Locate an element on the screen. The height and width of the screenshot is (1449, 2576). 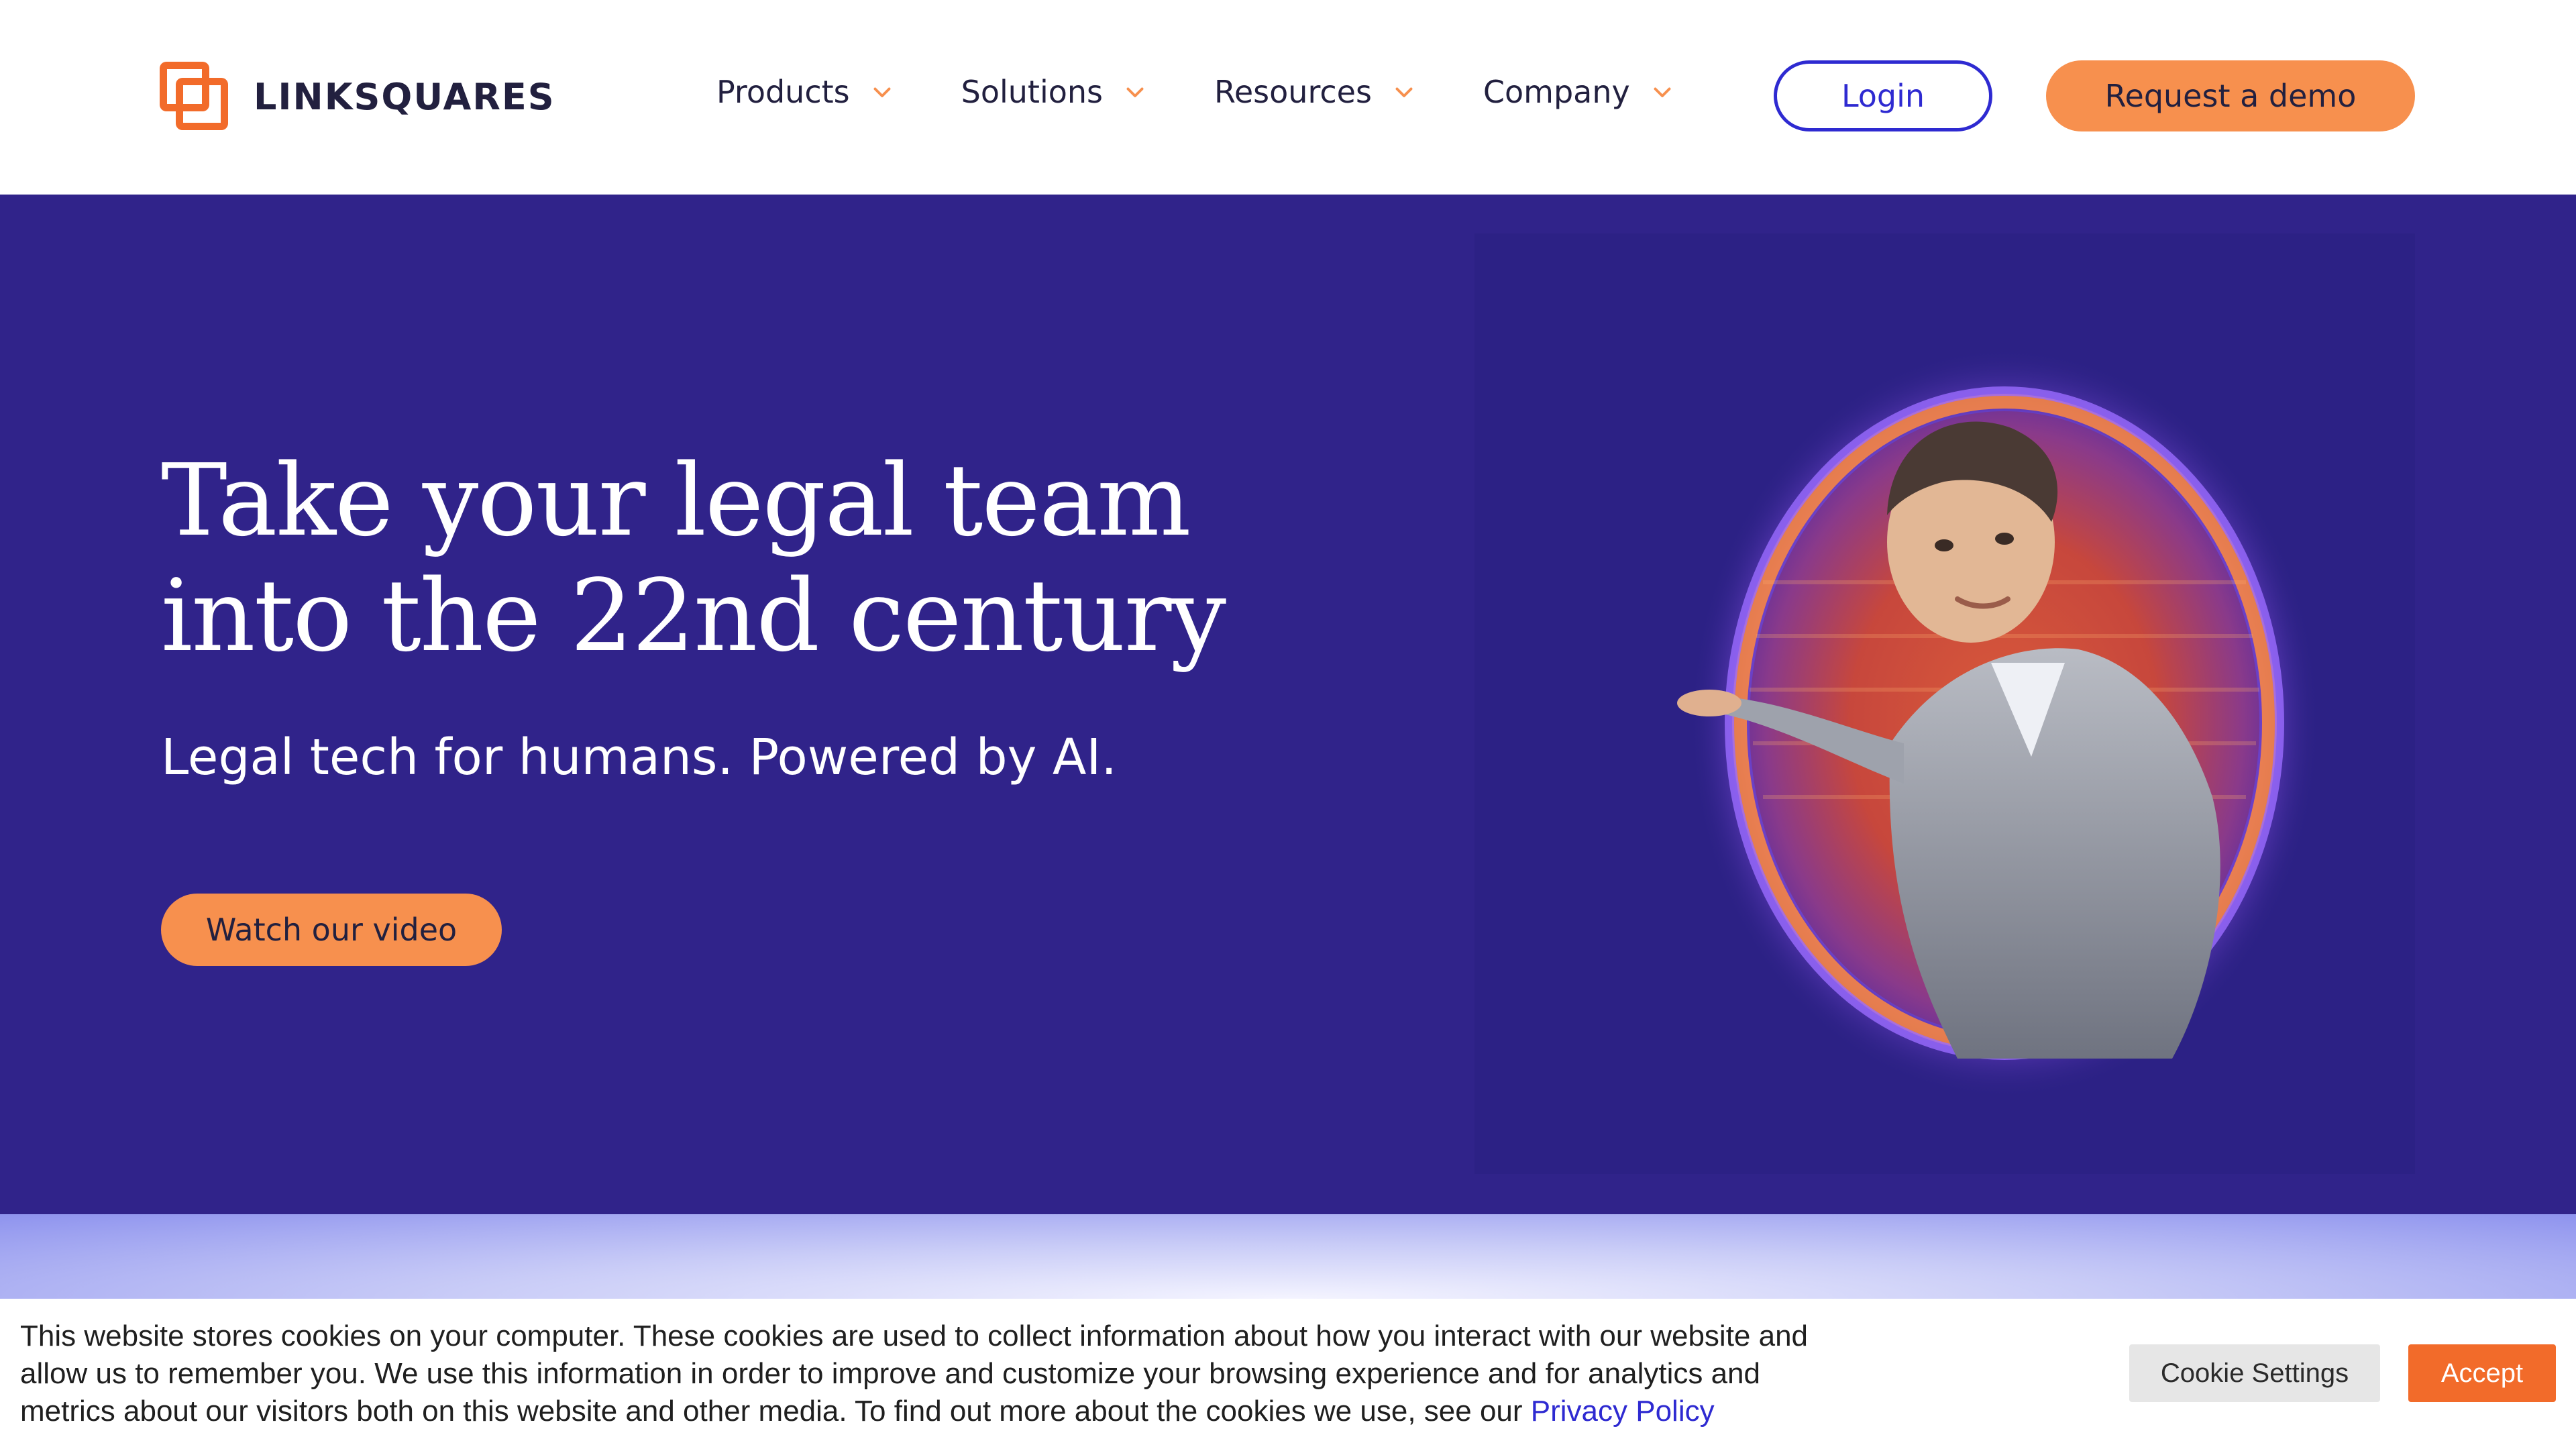
hero-title-line: Take your legal team is located at coordinates (676, 500).